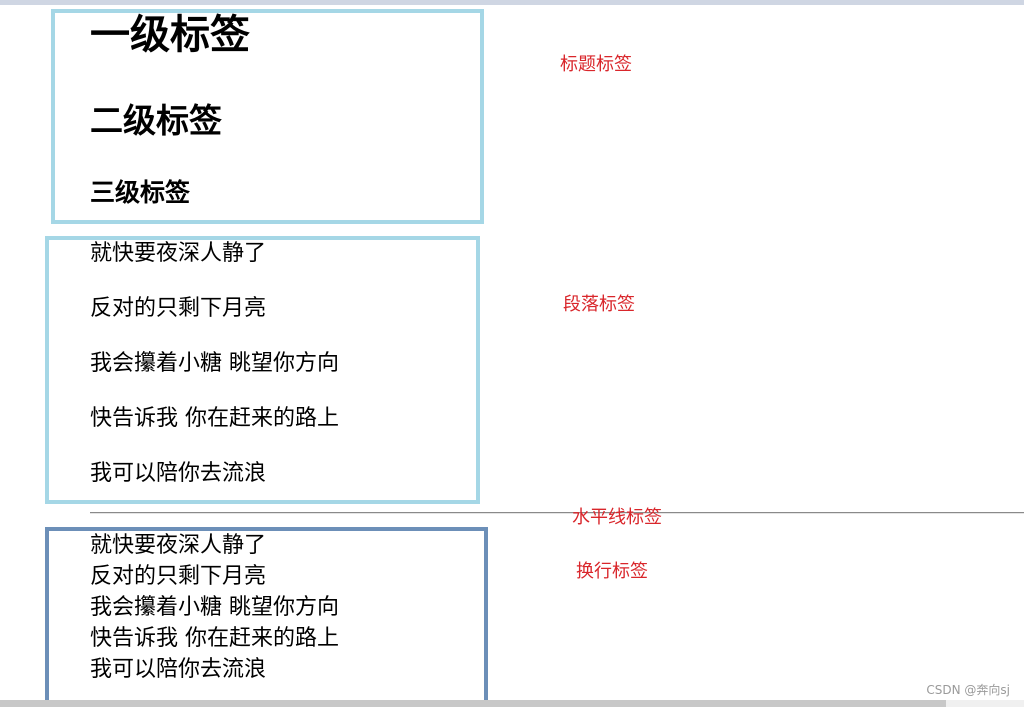  Describe the element at coordinates (473, 703) in the screenshot. I see `horizontal-scrollbar` at that location.